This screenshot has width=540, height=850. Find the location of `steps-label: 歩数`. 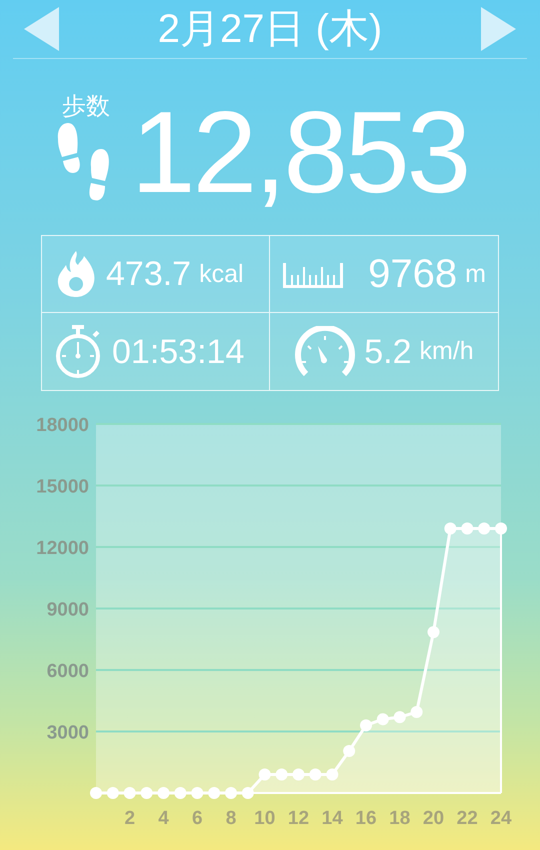

steps-label: 歩数 is located at coordinates (86, 107).